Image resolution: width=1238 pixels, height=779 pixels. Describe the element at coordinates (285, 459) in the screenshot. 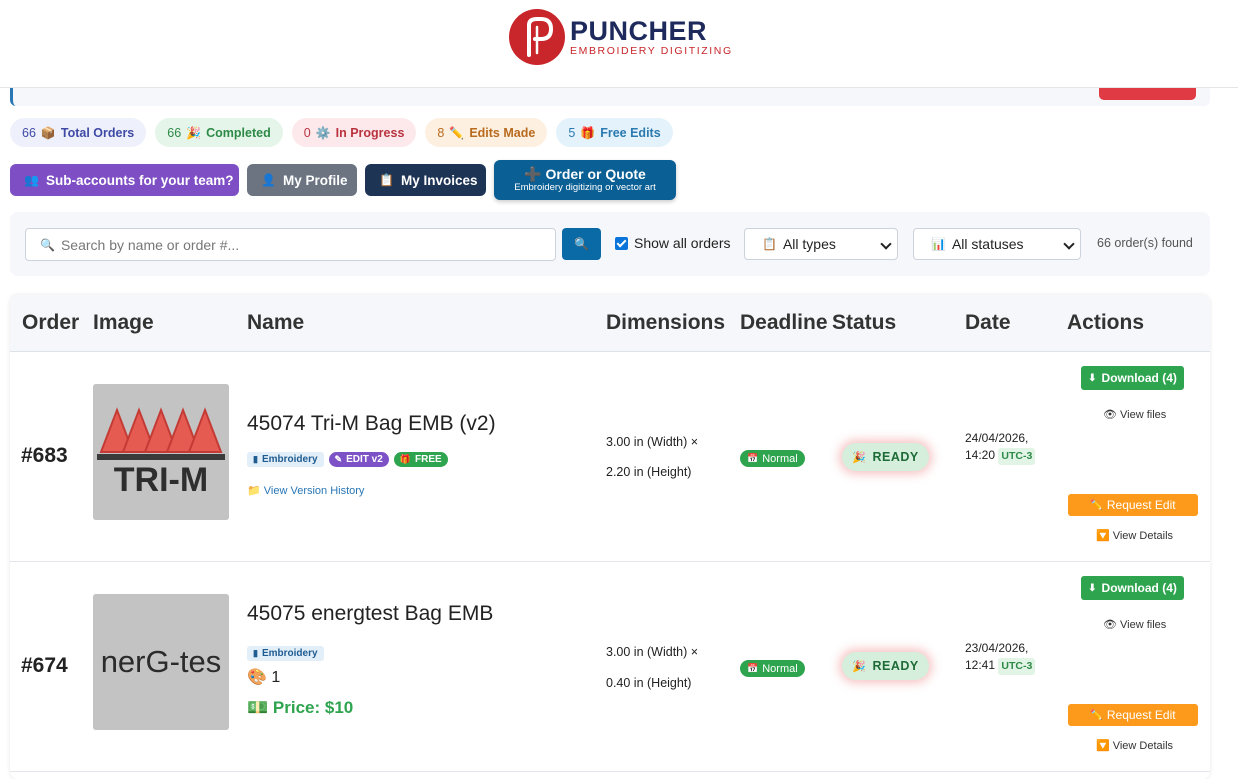

I see `embroidery-tag: ▮ Embroidery` at that location.